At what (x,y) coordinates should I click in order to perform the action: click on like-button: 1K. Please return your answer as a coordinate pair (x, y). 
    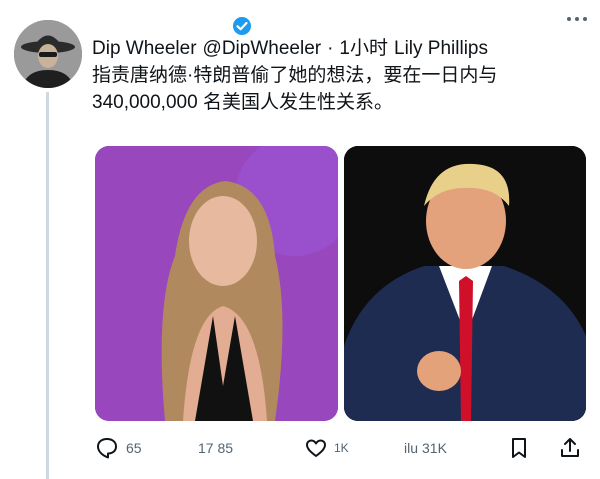
    Looking at the image, I should click on (326, 448).